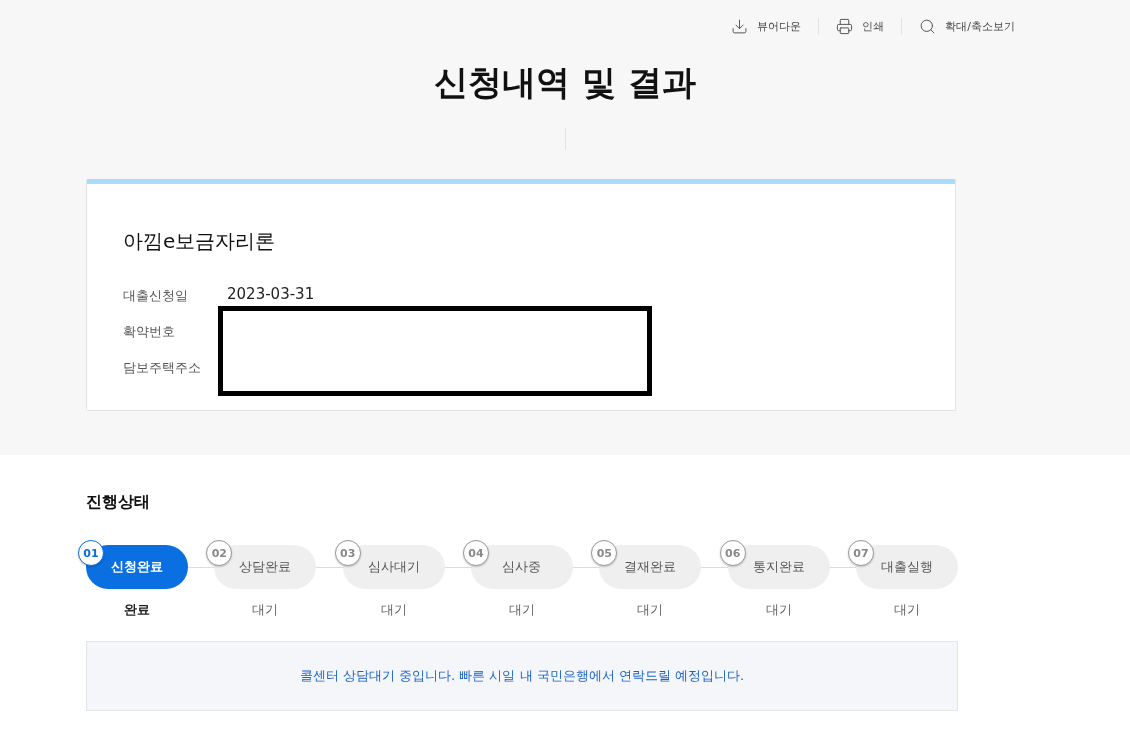 The height and width of the screenshot is (735, 1130). Describe the element at coordinates (604, 553) in the screenshot. I see `step-number: 05` at that location.